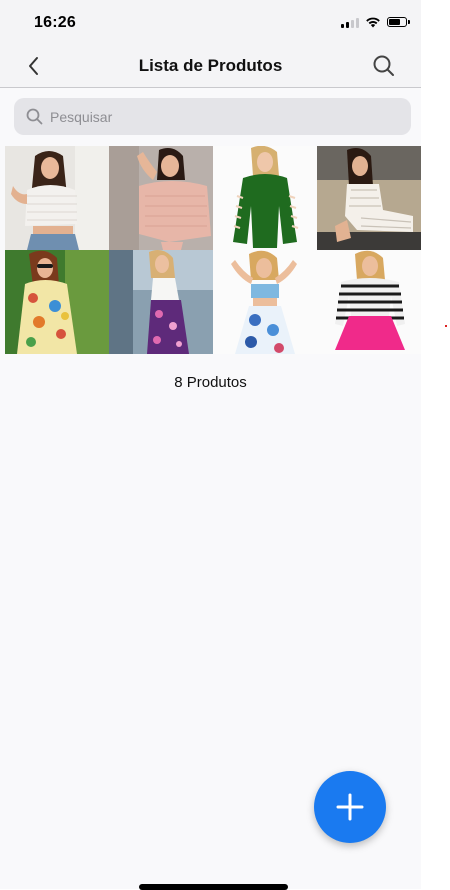  I want to click on home-indicator, so click(213, 887).